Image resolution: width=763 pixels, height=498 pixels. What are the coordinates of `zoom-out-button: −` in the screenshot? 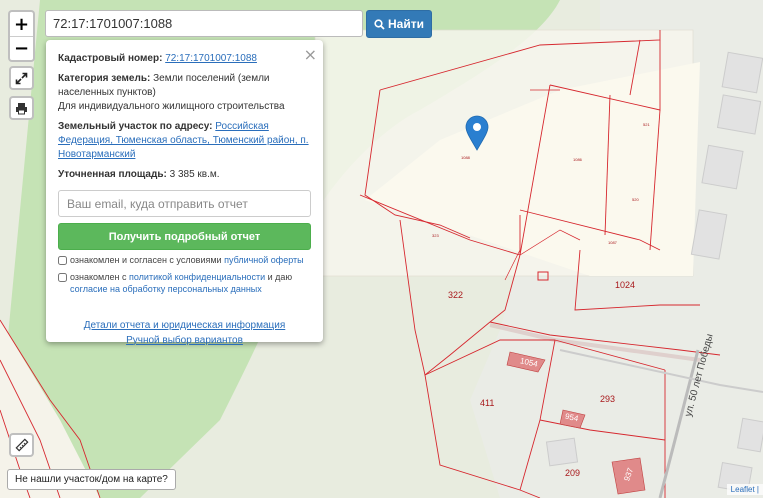 It's located at (21, 48).